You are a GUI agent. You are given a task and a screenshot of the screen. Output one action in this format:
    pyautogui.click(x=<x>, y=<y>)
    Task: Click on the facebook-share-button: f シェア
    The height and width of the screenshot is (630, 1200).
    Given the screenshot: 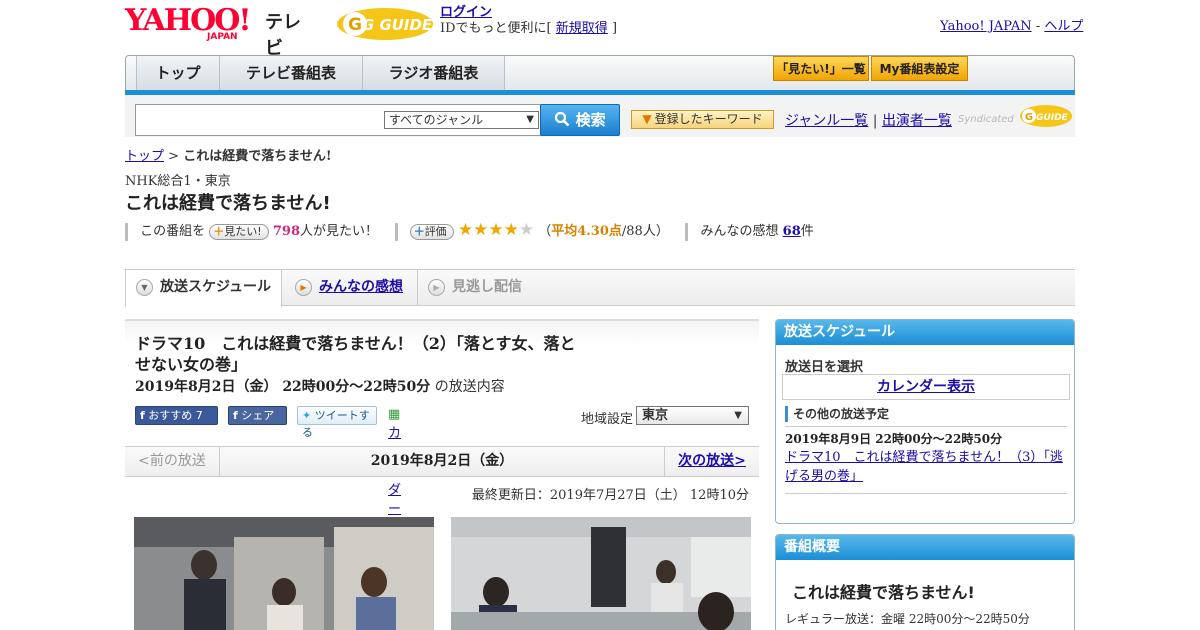 What is the action you would take?
    pyautogui.click(x=257, y=415)
    